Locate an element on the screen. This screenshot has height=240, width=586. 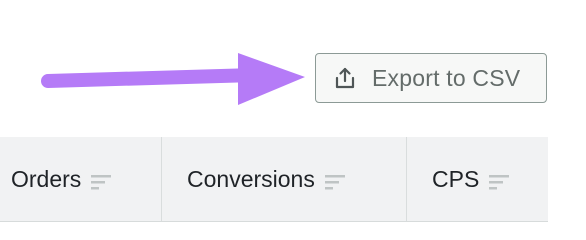
arrow-head is located at coordinates (271, 79).